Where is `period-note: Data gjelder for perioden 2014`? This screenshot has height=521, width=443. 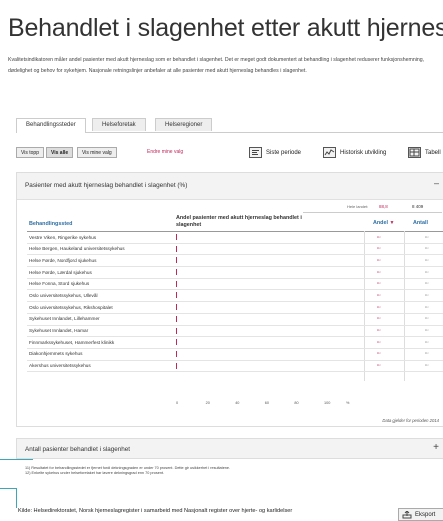 period-note: Data gjelder for perioden 2014 is located at coordinates (410, 420).